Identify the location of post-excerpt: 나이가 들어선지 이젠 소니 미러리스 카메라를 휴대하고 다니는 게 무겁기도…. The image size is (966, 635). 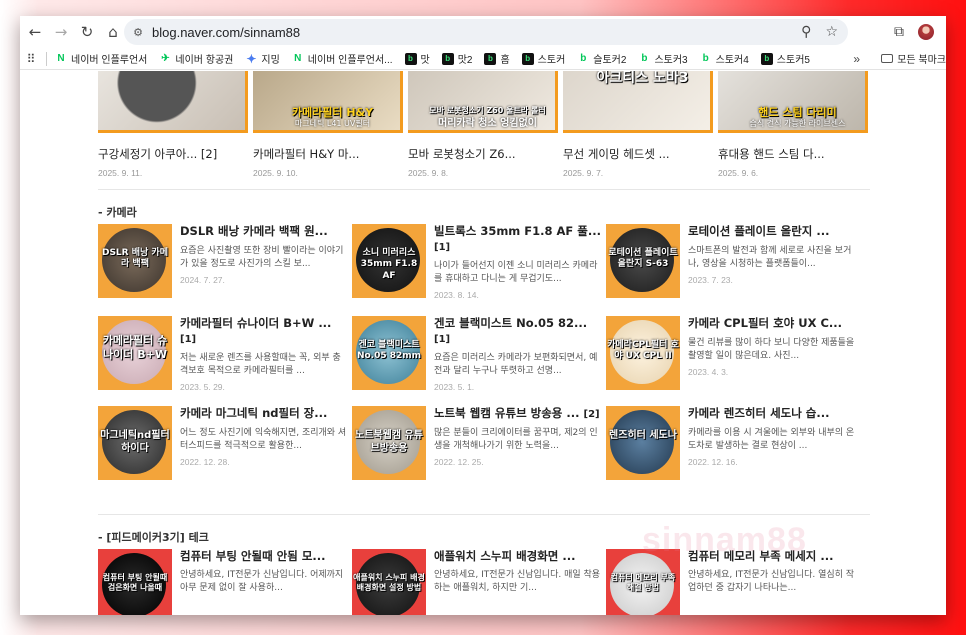
(518, 272).